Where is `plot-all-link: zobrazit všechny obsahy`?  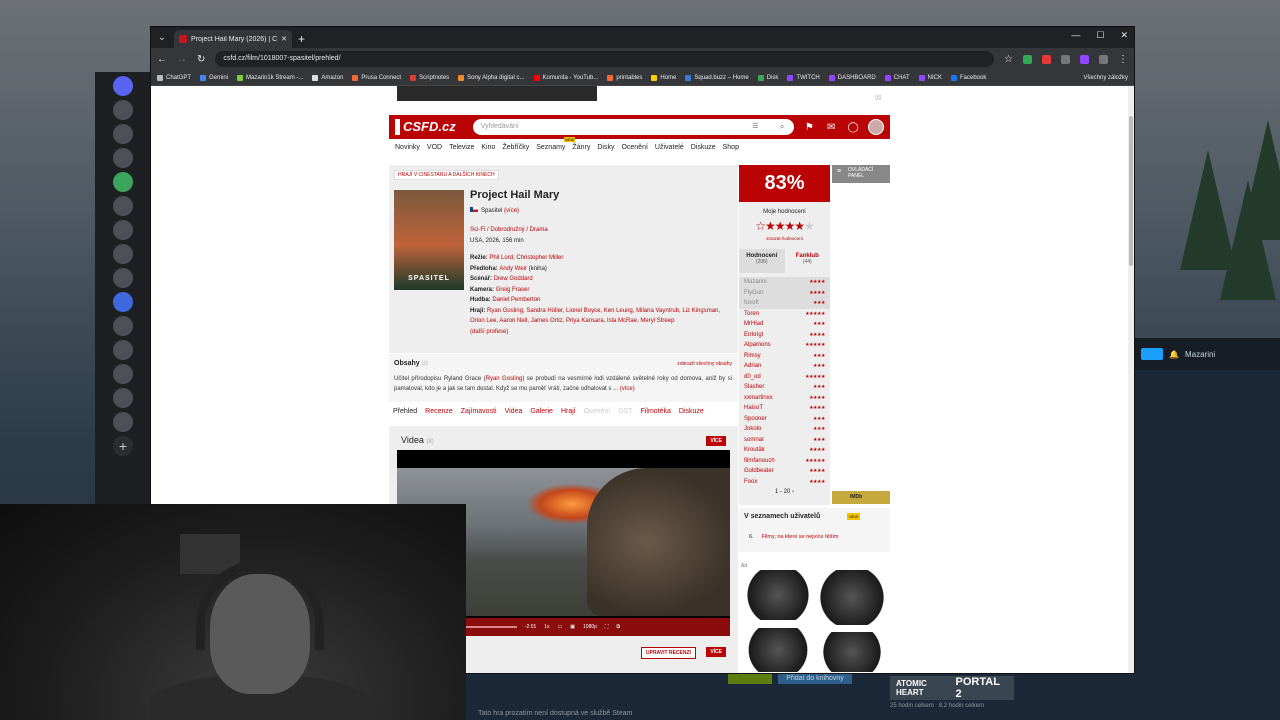 plot-all-link: zobrazit všechny obsahy is located at coordinates (704, 364).